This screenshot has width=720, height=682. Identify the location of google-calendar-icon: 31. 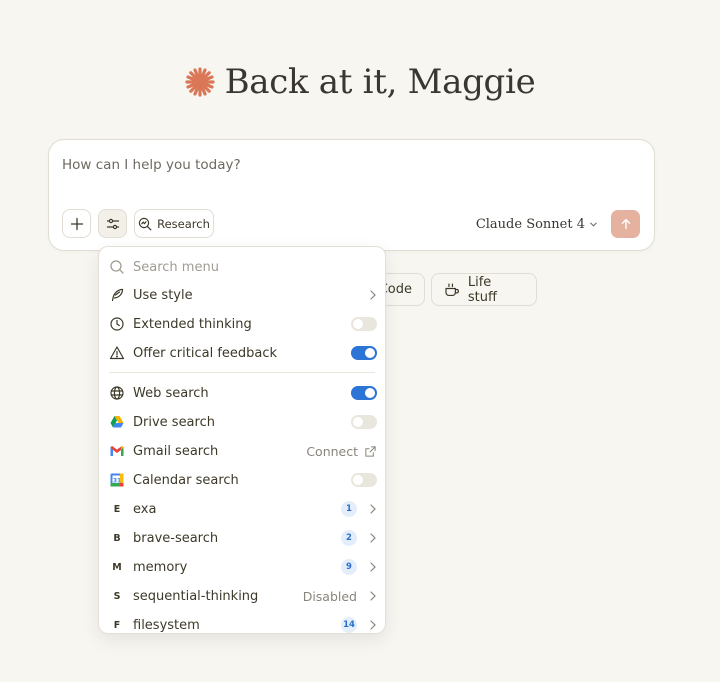
(117, 480).